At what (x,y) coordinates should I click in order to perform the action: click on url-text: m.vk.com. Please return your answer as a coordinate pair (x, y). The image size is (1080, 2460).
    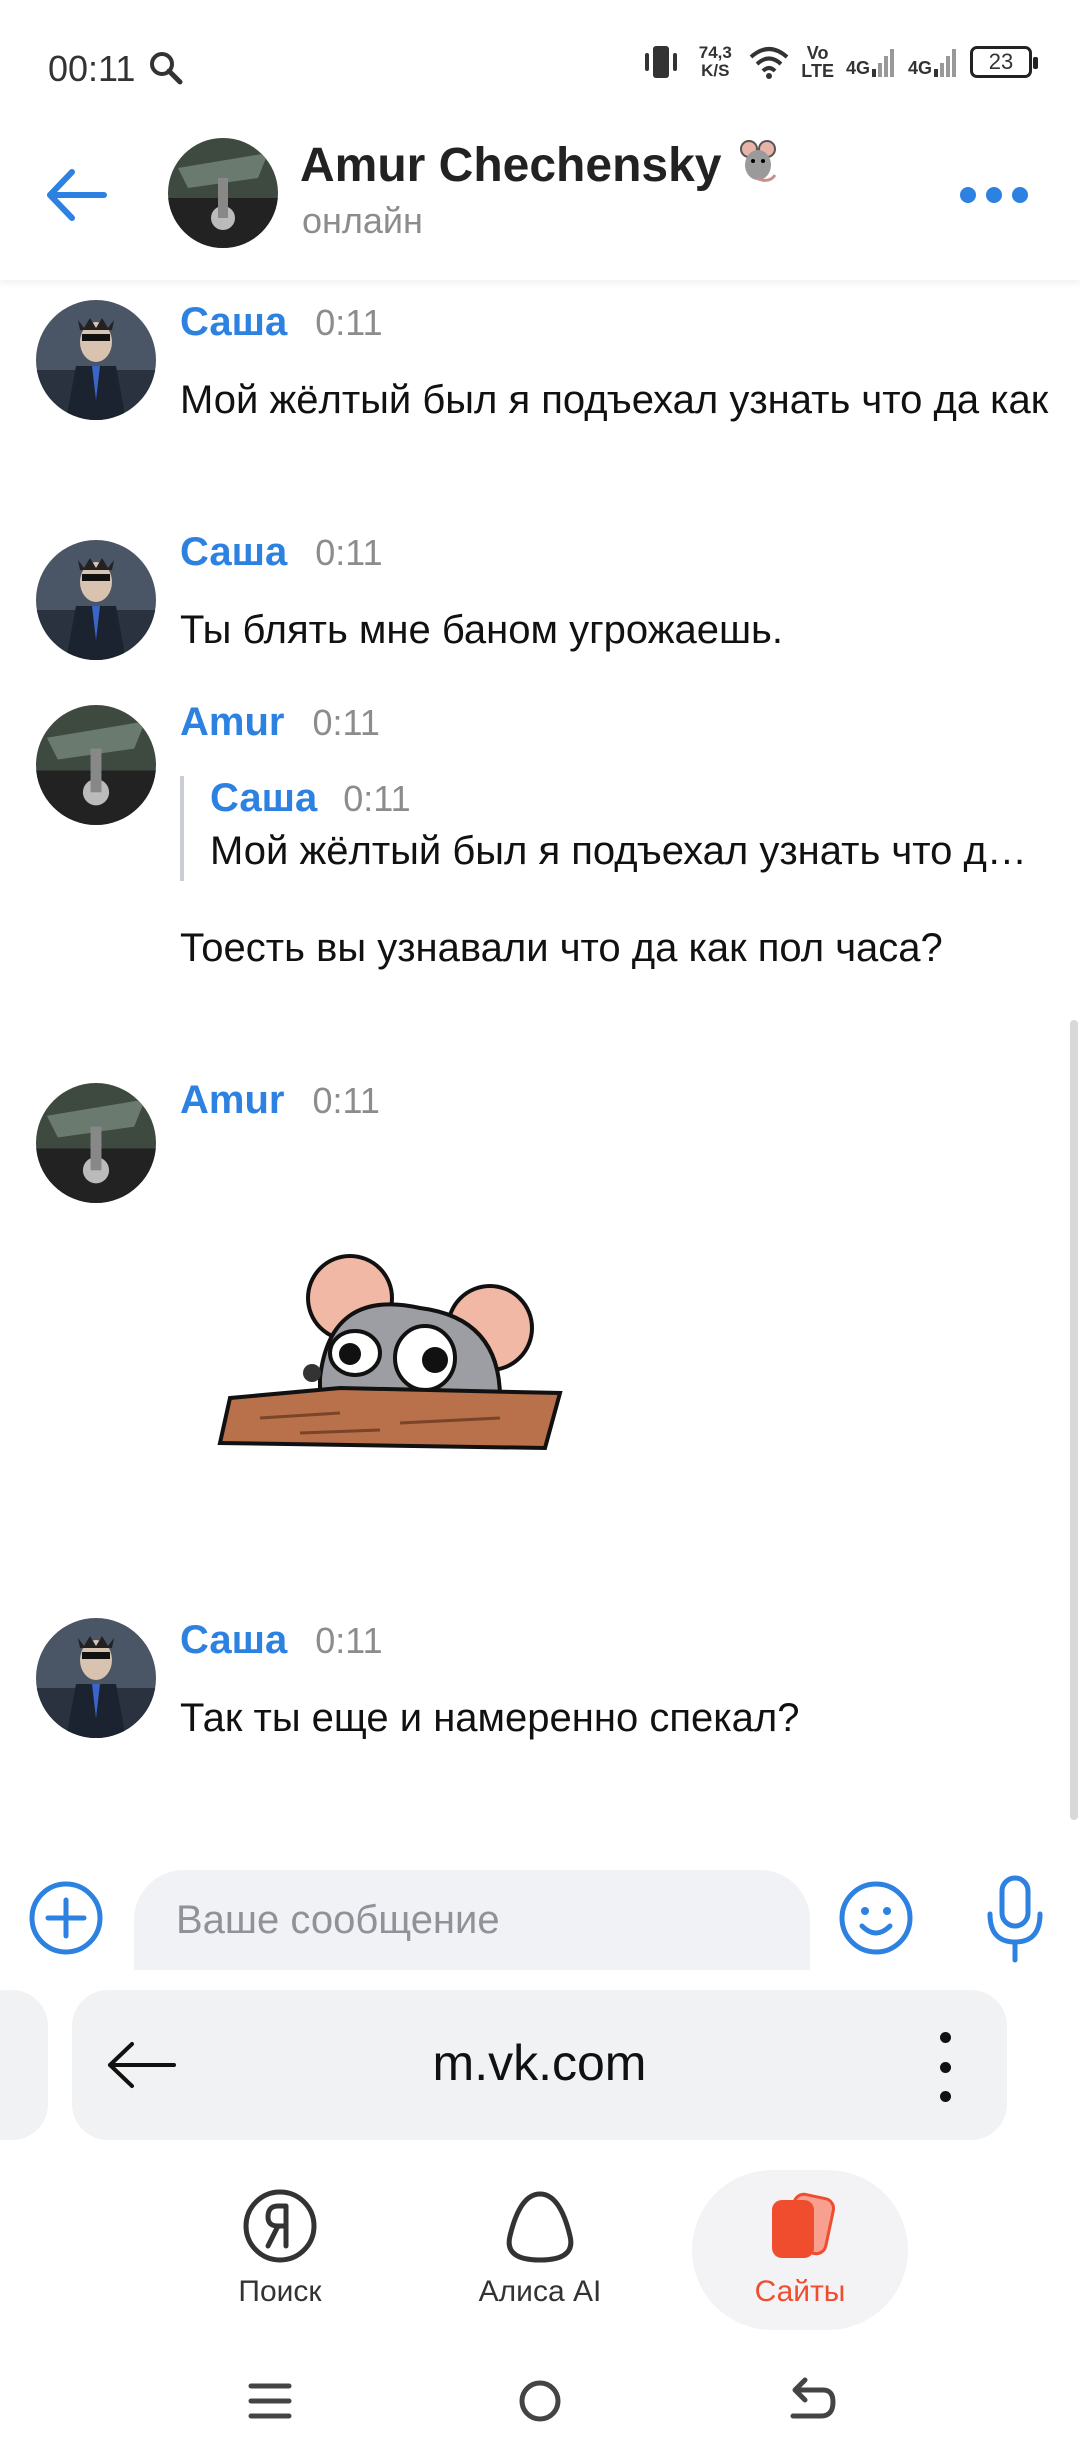
    Looking at the image, I should click on (539, 2063).